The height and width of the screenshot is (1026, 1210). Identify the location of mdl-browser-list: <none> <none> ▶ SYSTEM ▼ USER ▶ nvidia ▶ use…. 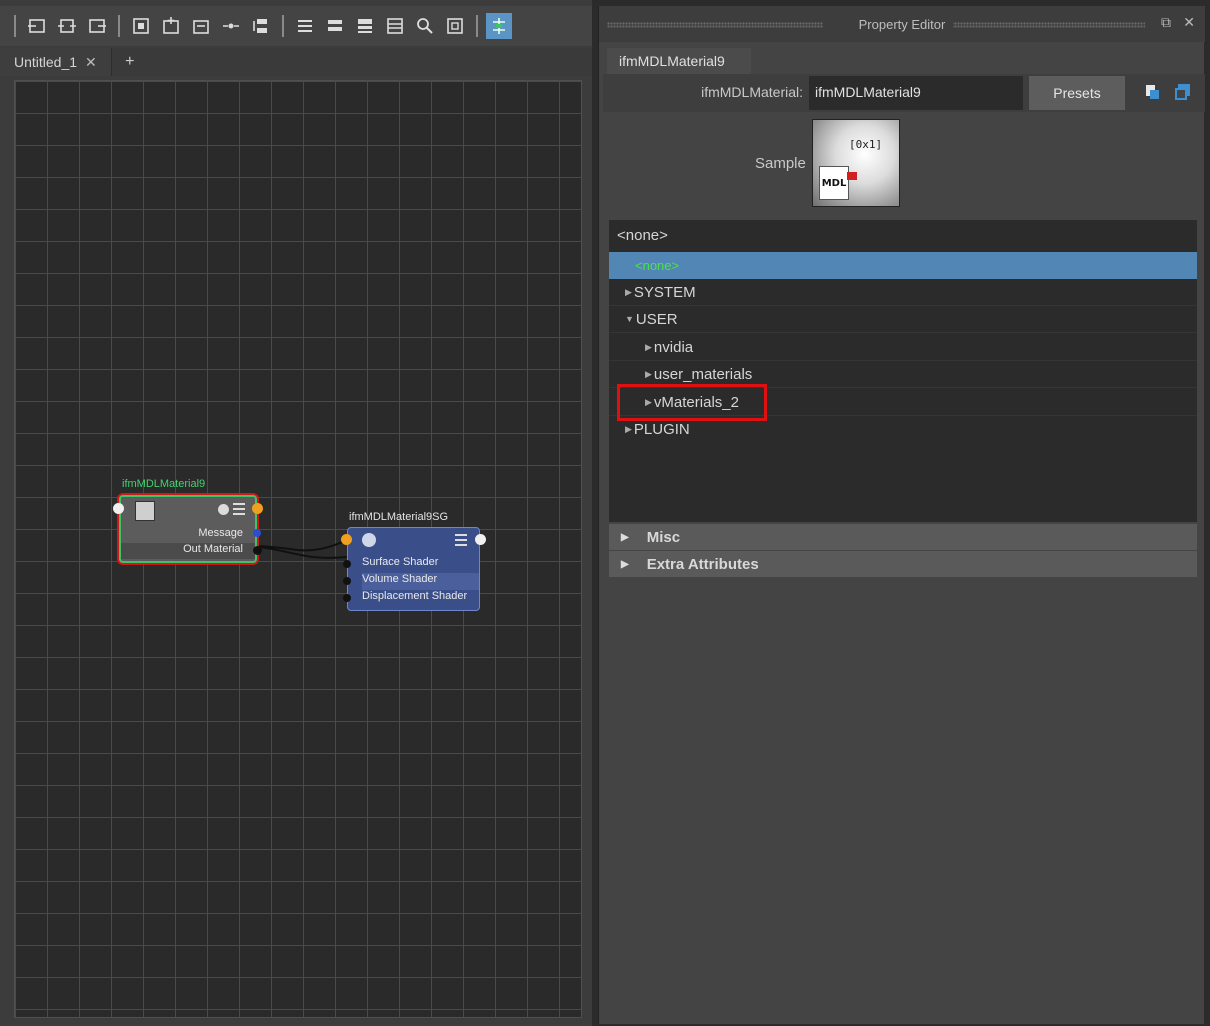
(903, 371).